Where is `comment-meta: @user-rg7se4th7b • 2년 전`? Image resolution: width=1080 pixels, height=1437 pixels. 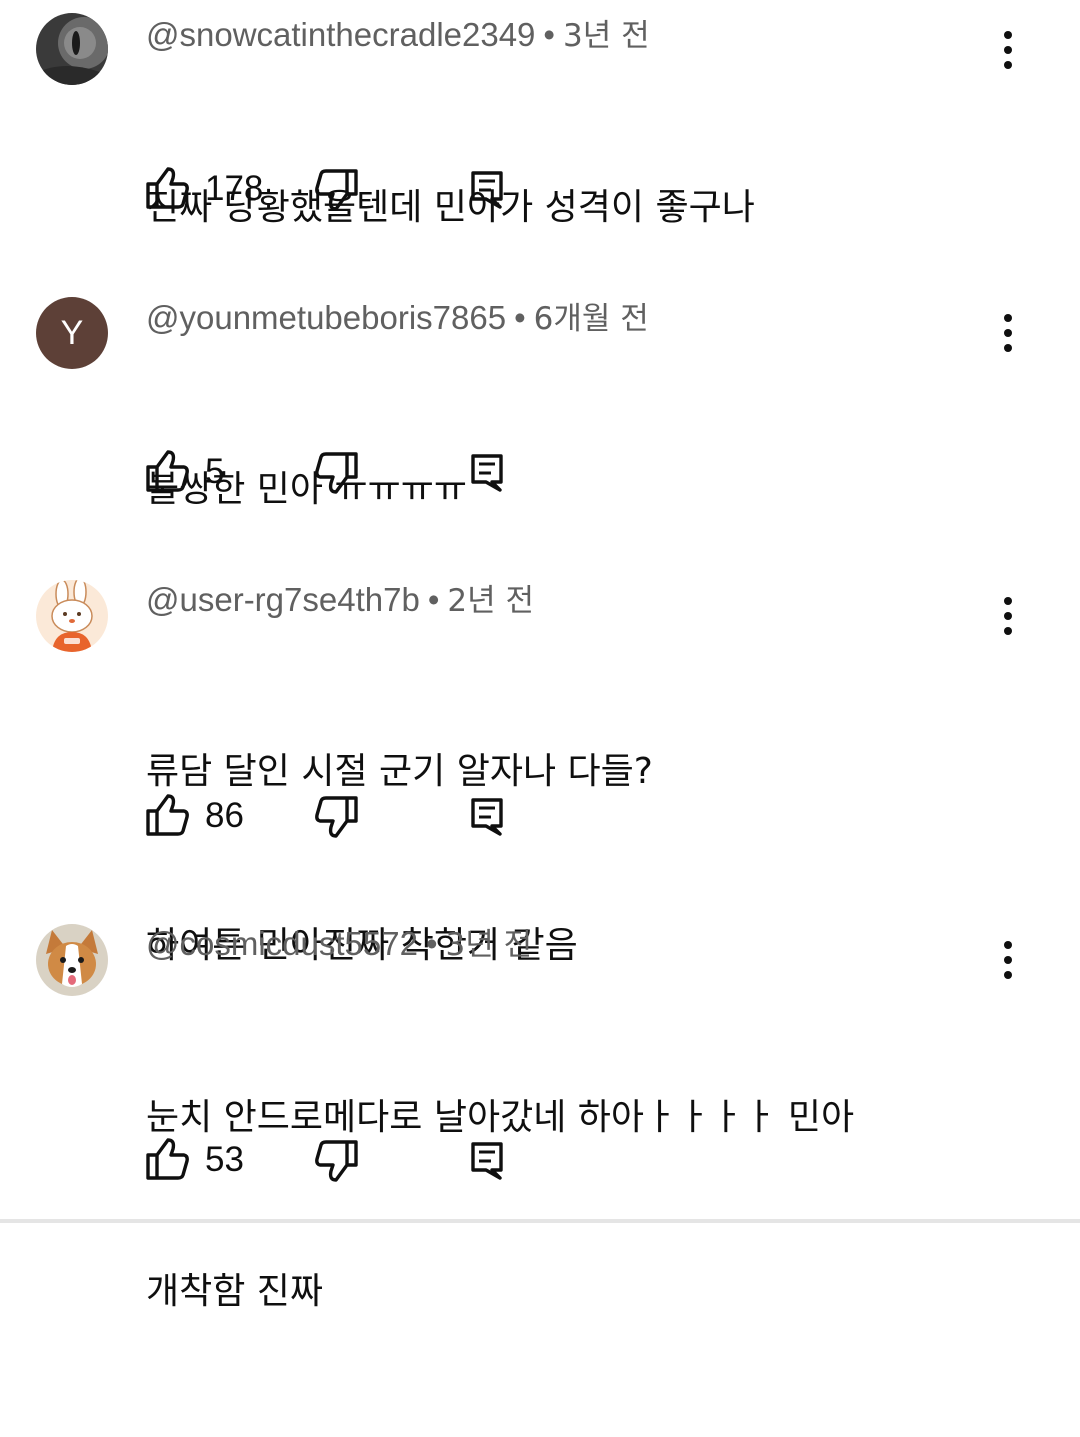 comment-meta: @user-rg7se4th7b • 2년 전 is located at coordinates (340, 600).